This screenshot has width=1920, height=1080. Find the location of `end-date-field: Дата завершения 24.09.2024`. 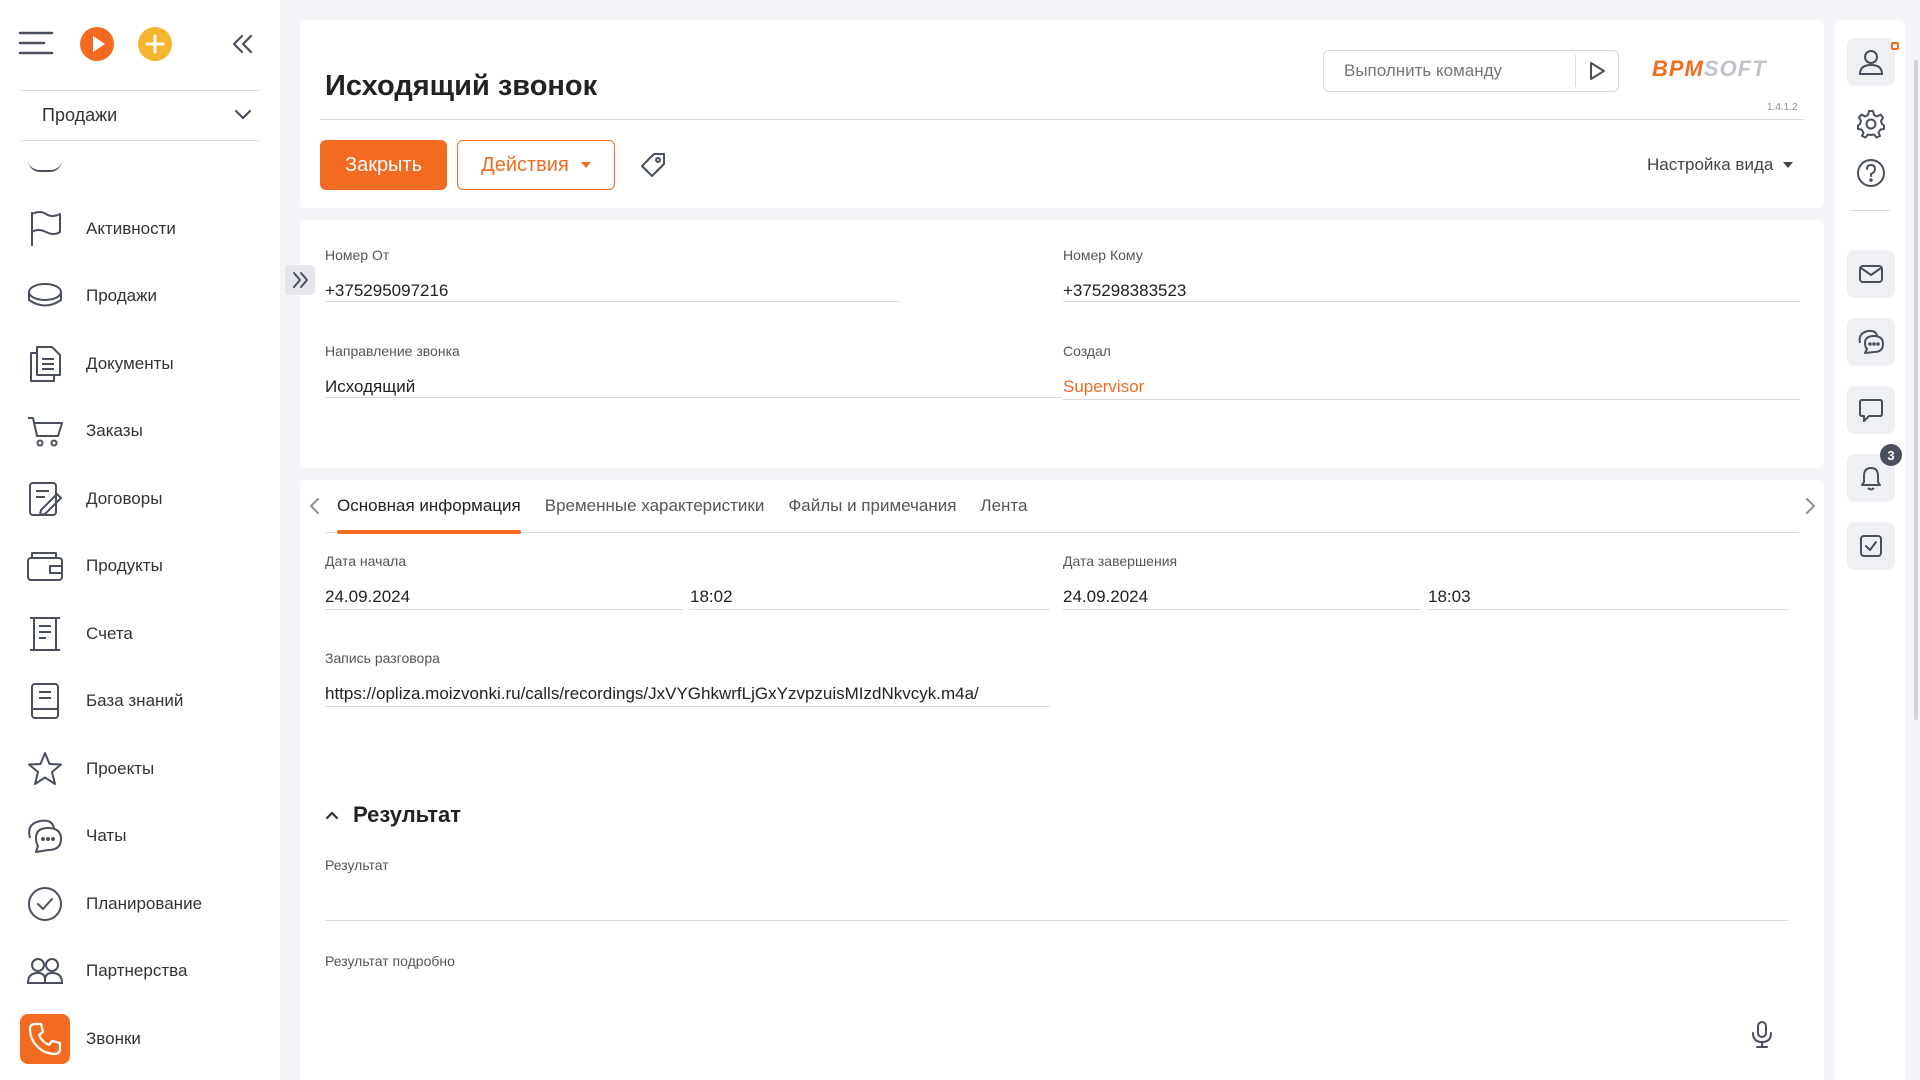

end-date-field: Дата завершения 24.09.2024 is located at coordinates (1242, 581).